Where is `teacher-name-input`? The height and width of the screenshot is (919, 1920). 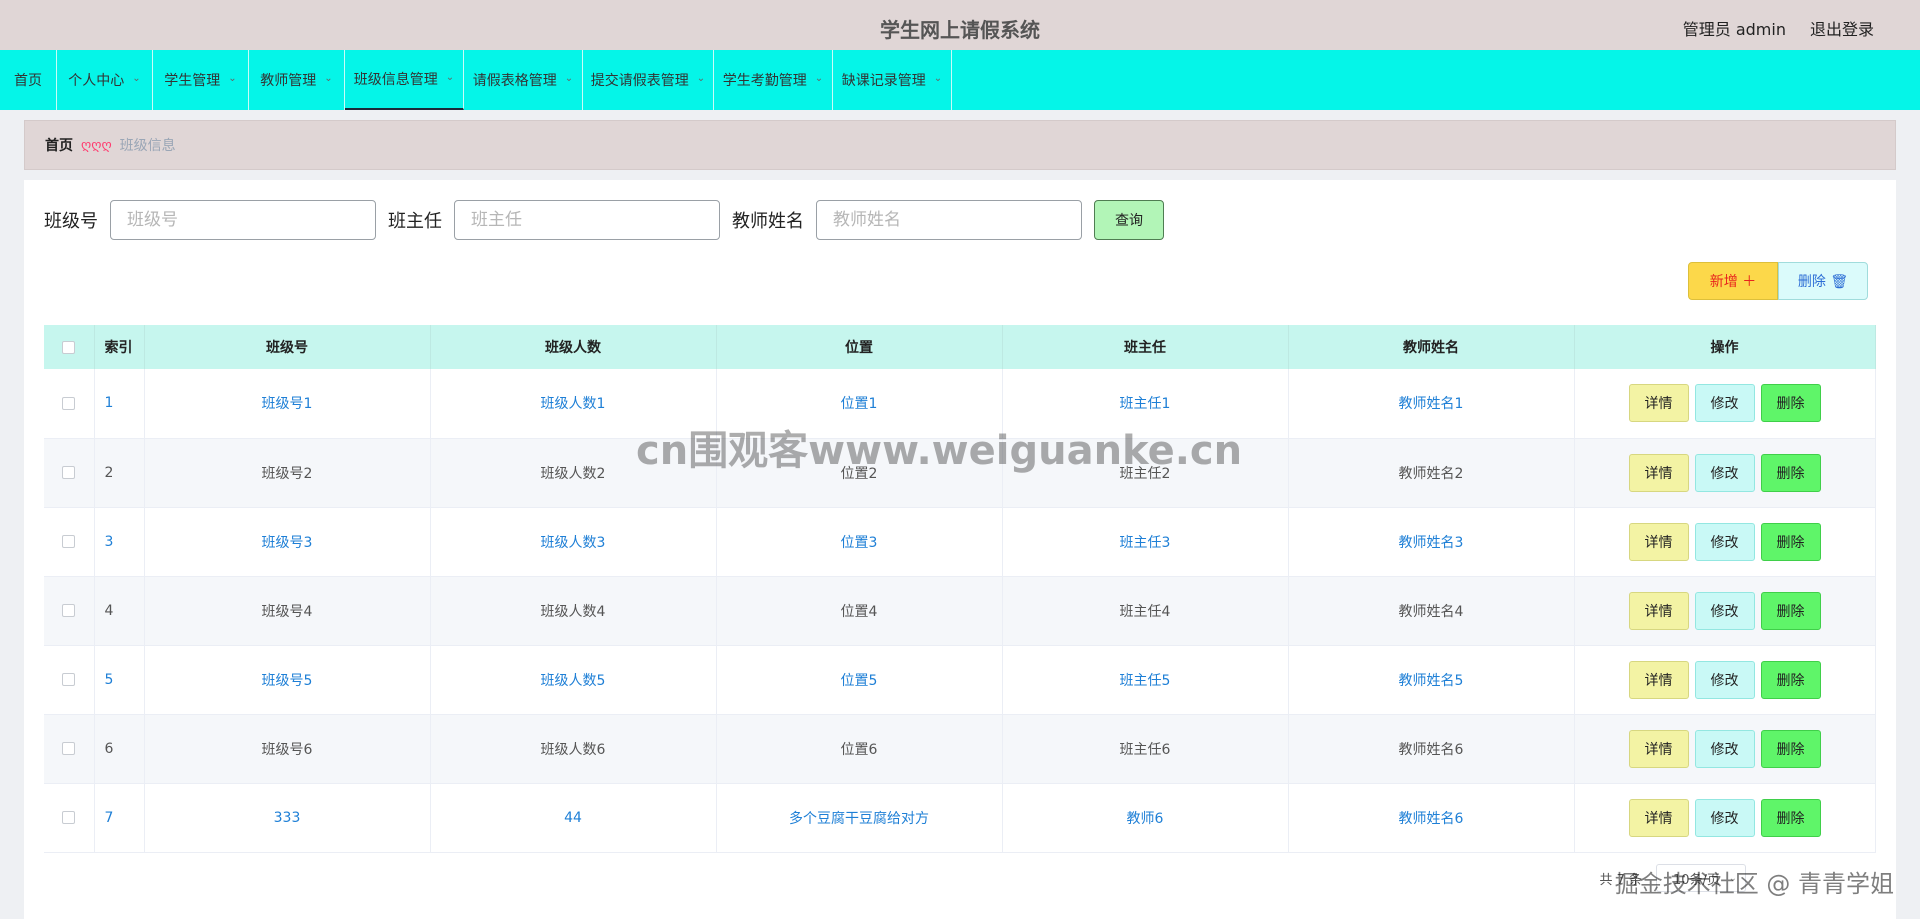
teacher-name-input is located at coordinates (949, 220).